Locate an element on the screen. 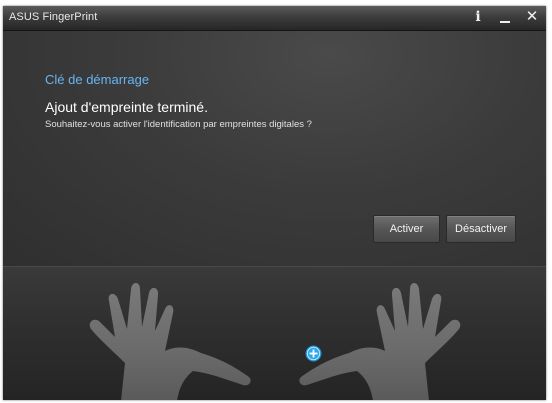  minimize-icon is located at coordinates (505, 22).